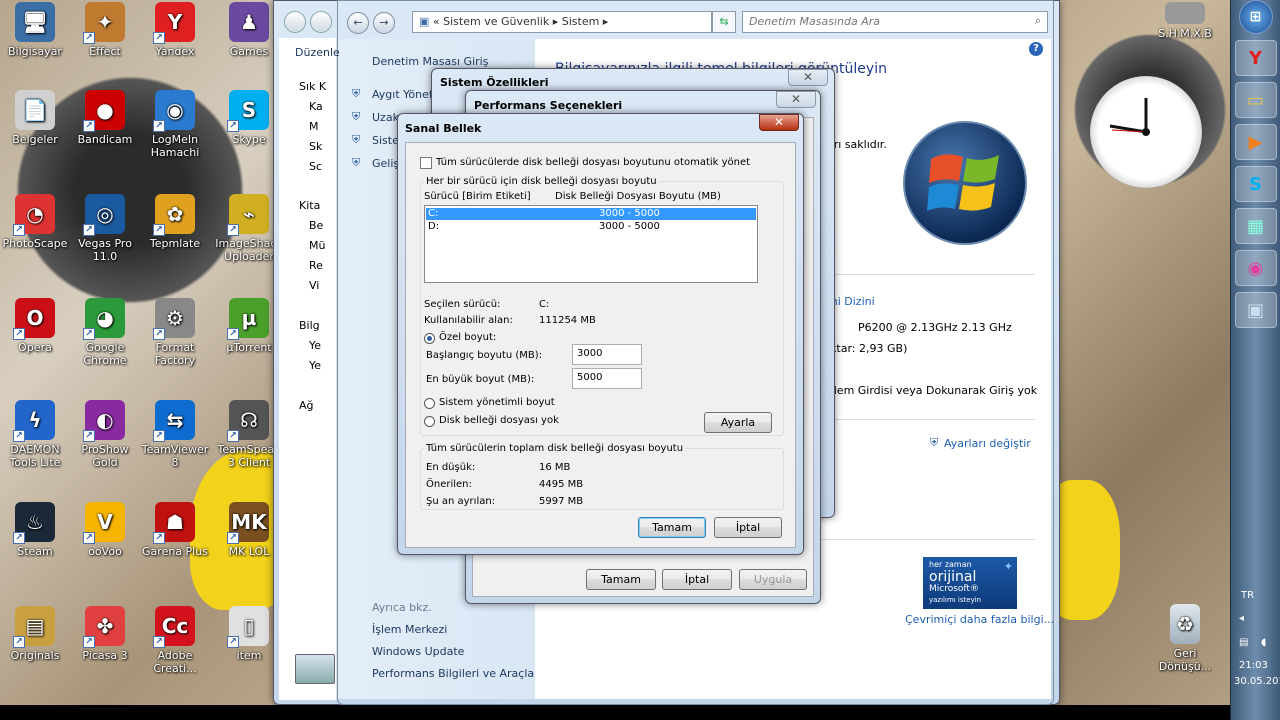  I want to click on desktop-icon: ♨ ↗ Steam, so click(35, 530).